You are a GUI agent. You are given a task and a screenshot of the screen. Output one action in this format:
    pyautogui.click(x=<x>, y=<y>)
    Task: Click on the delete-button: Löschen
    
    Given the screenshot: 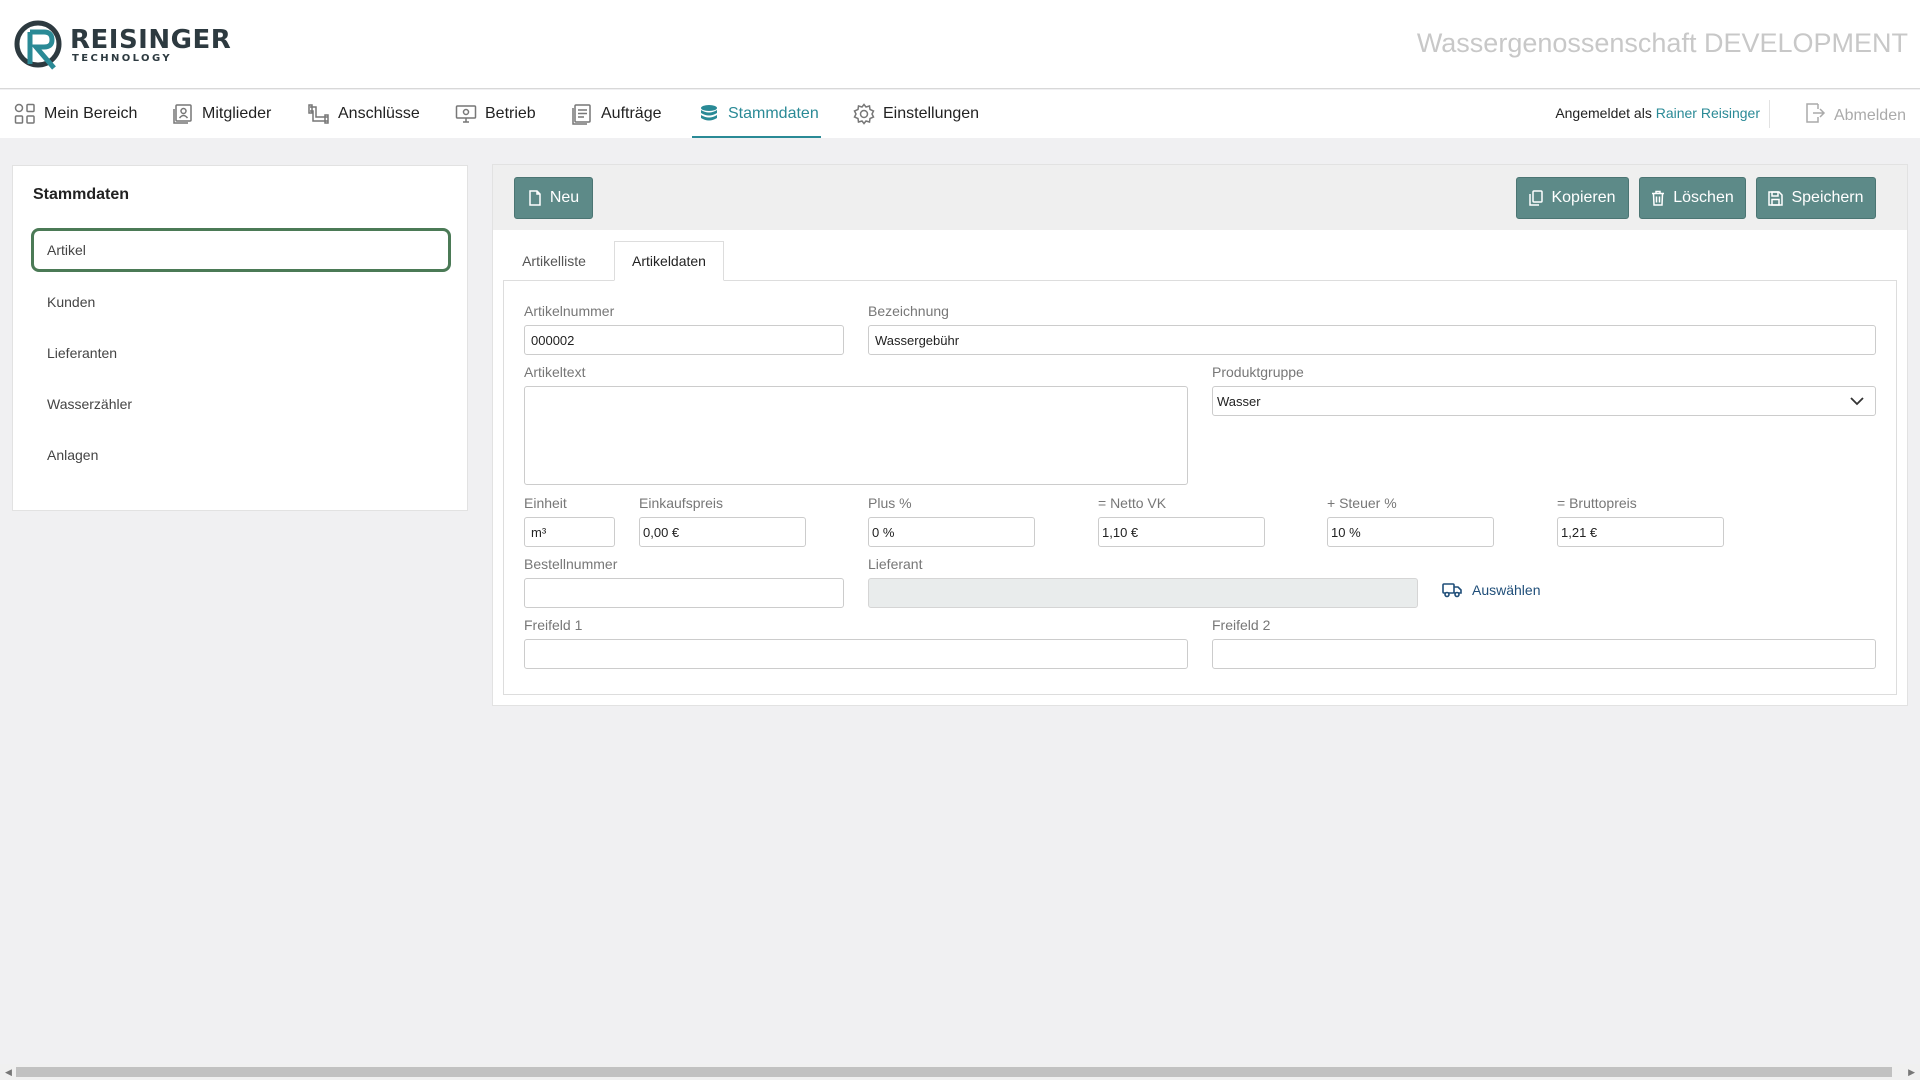 What is the action you would take?
    pyautogui.click(x=1692, y=198)
    